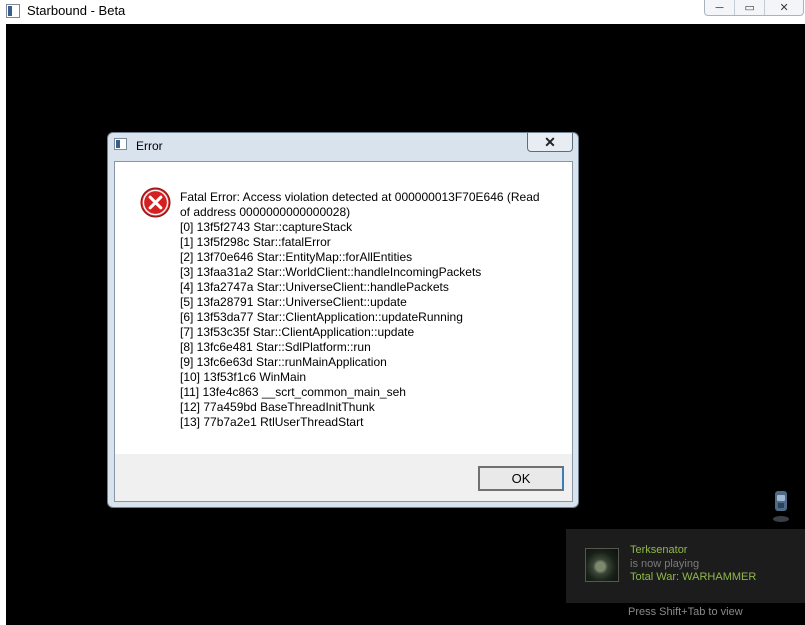 The width and height of the screenshot is (805, 625). Describe the element at coordinates (149, 146) in the screenshot. I see `dialog-title: Error` at that location.